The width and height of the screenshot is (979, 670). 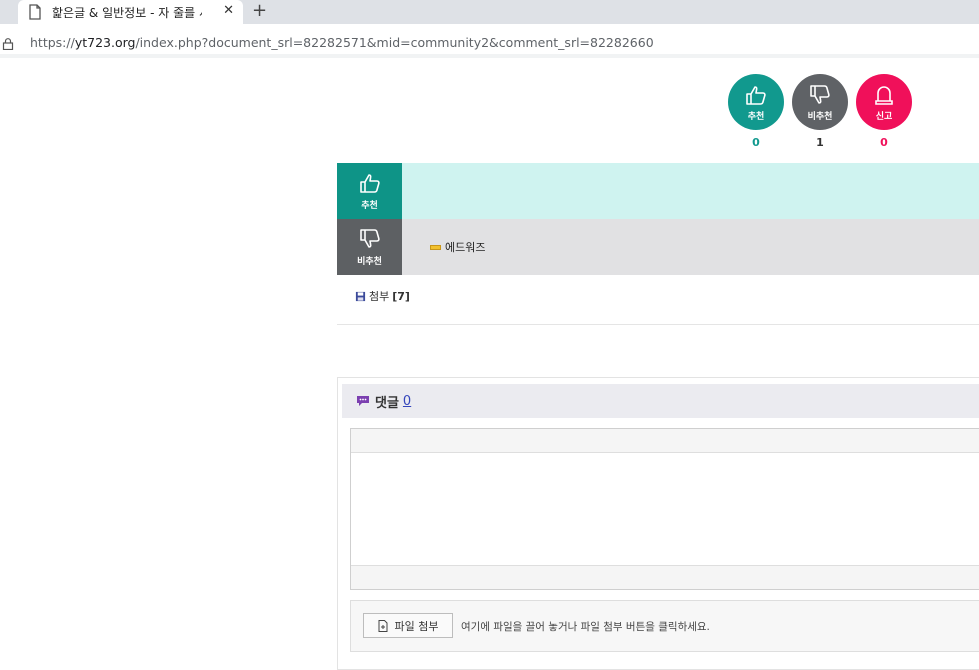 I want to click on not-recommend-row-button: 비추천, so click(x=369, y=247).